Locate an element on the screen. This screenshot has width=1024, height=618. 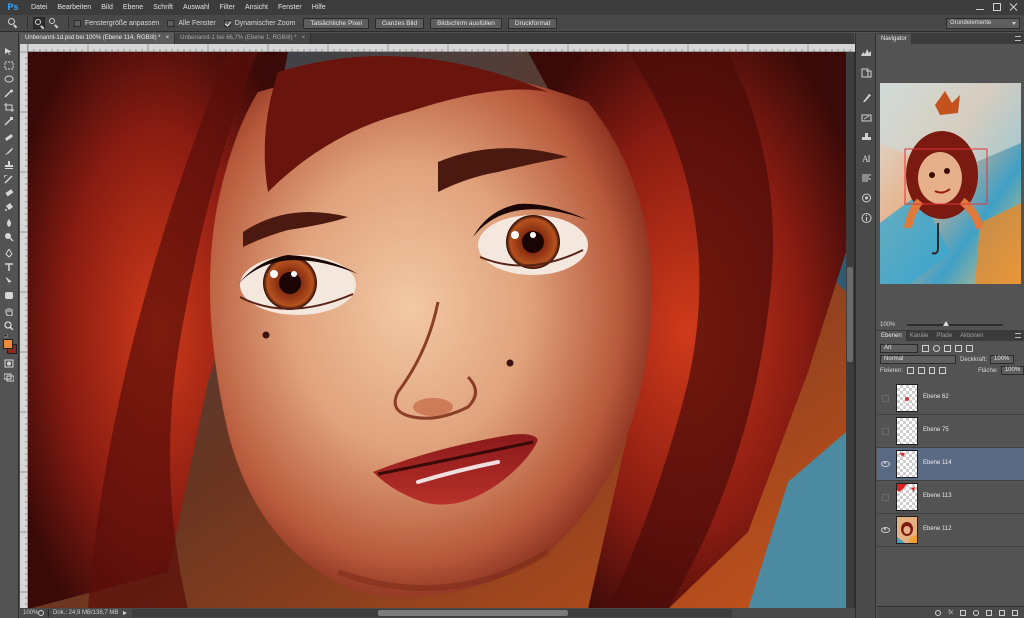
foreground-color-swatch is located at coordinates (8, 344).